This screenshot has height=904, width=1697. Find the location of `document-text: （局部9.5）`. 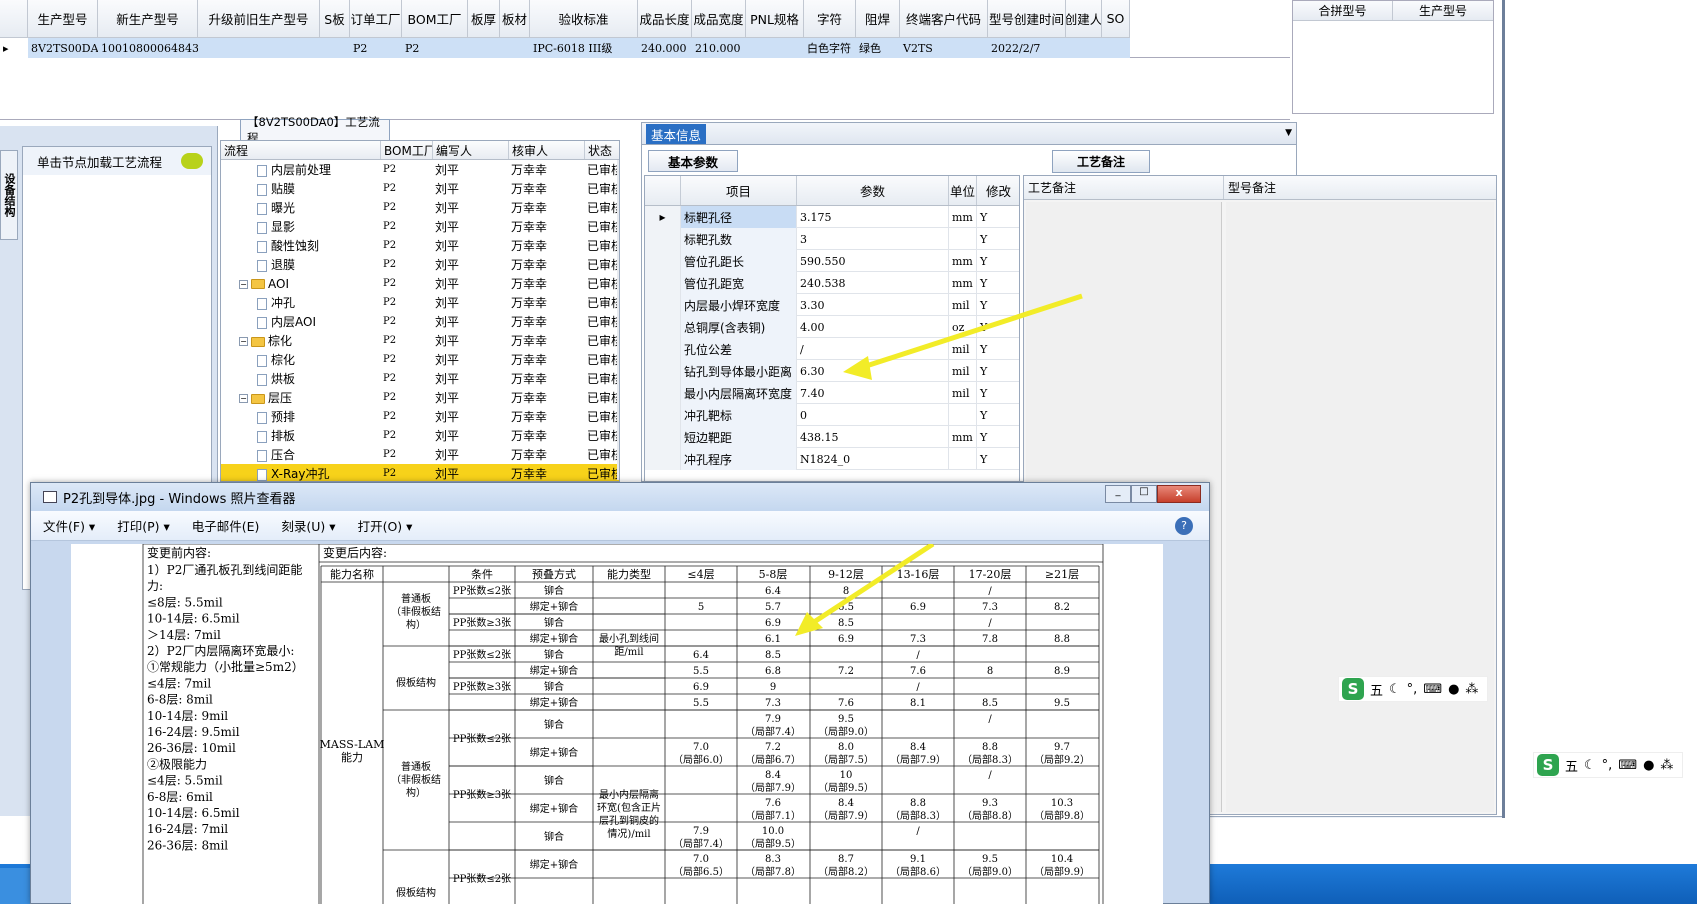

document-text: （局部9.5） is located at coordinates (846, 787).